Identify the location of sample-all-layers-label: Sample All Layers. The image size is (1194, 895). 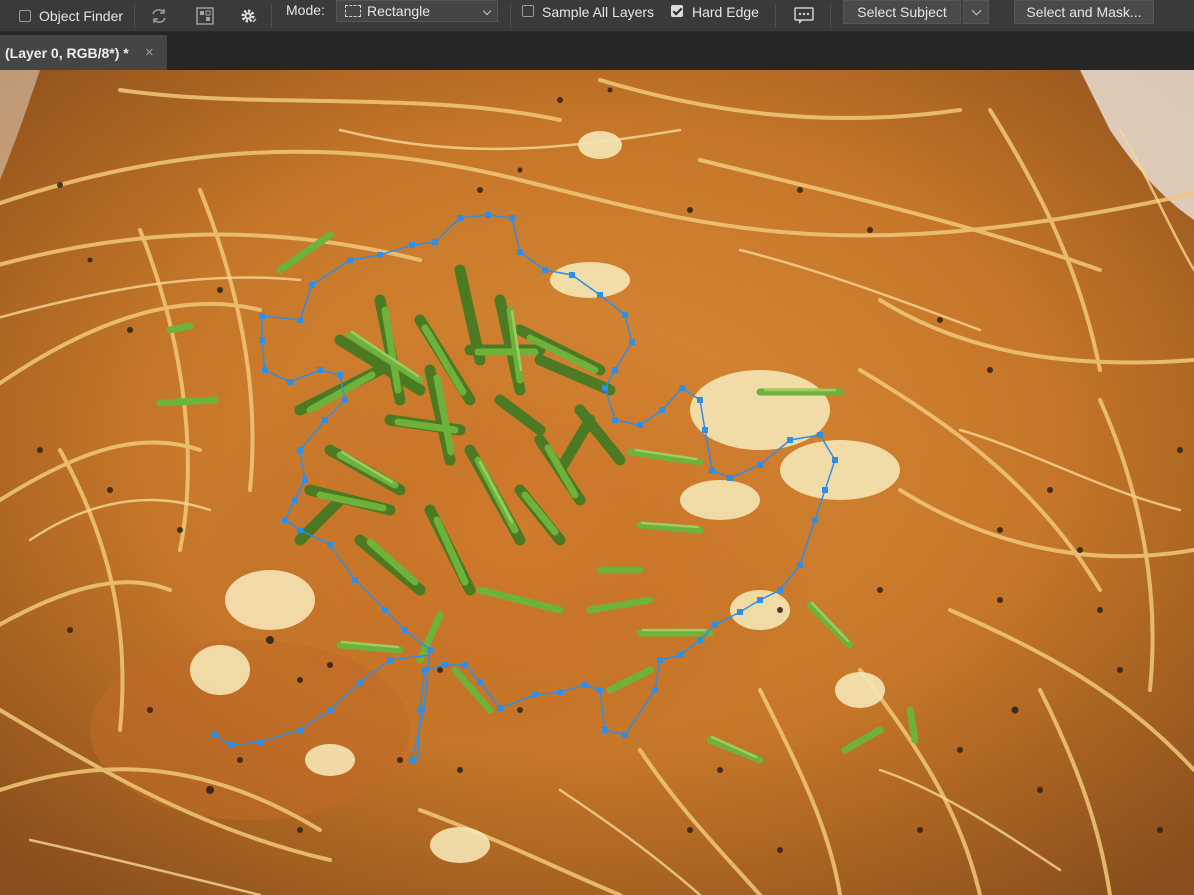
(598, 12).